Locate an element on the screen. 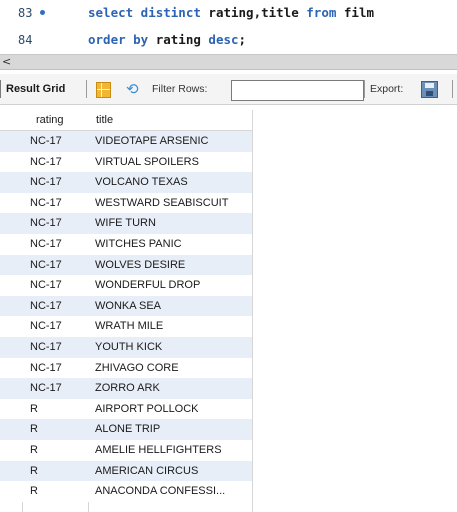  cell-title: WONDERFUL DROP is located at coordinates (147, 285).